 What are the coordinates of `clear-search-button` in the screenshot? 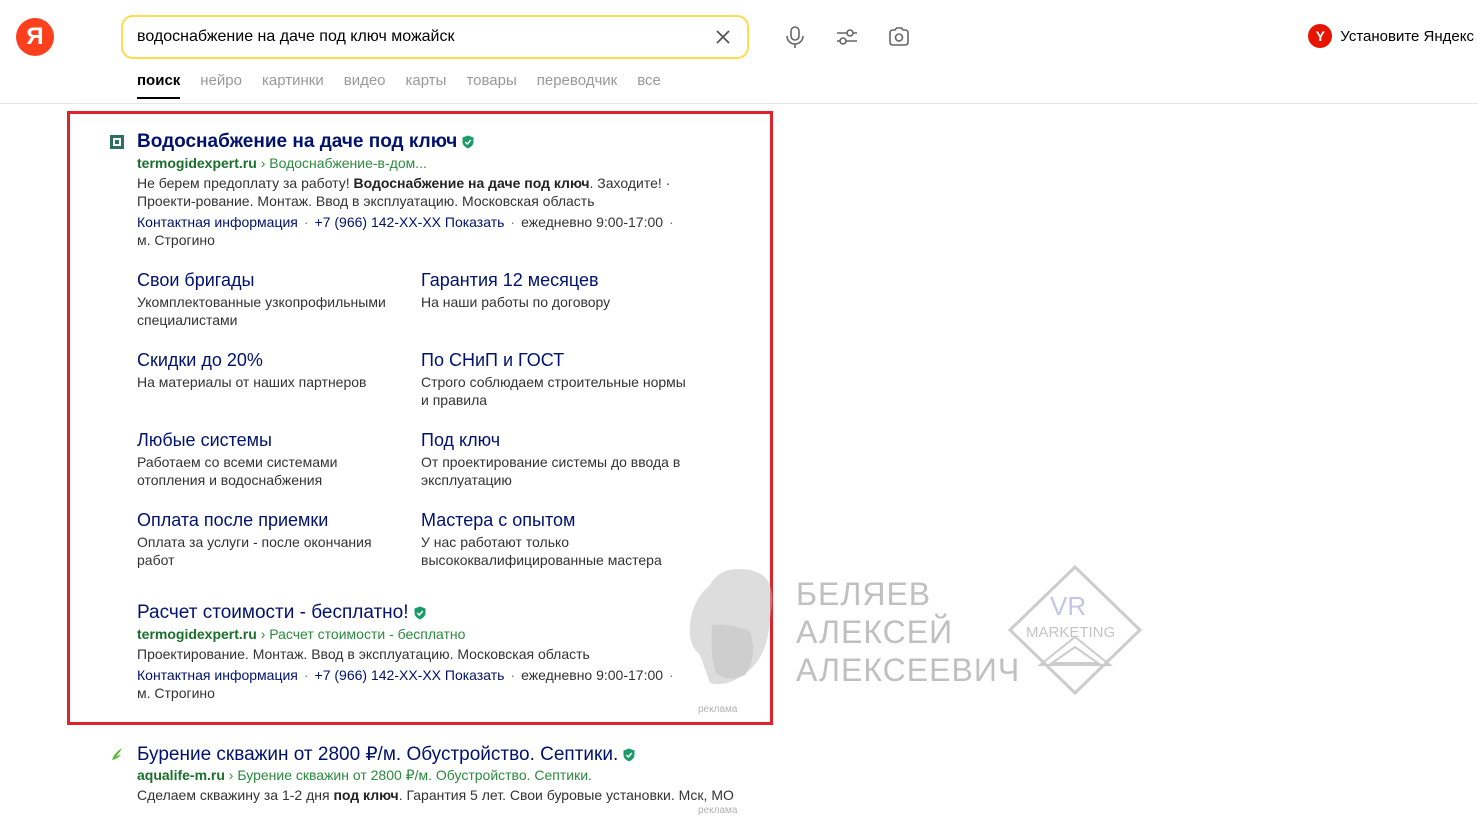 It's located at (723, 37).